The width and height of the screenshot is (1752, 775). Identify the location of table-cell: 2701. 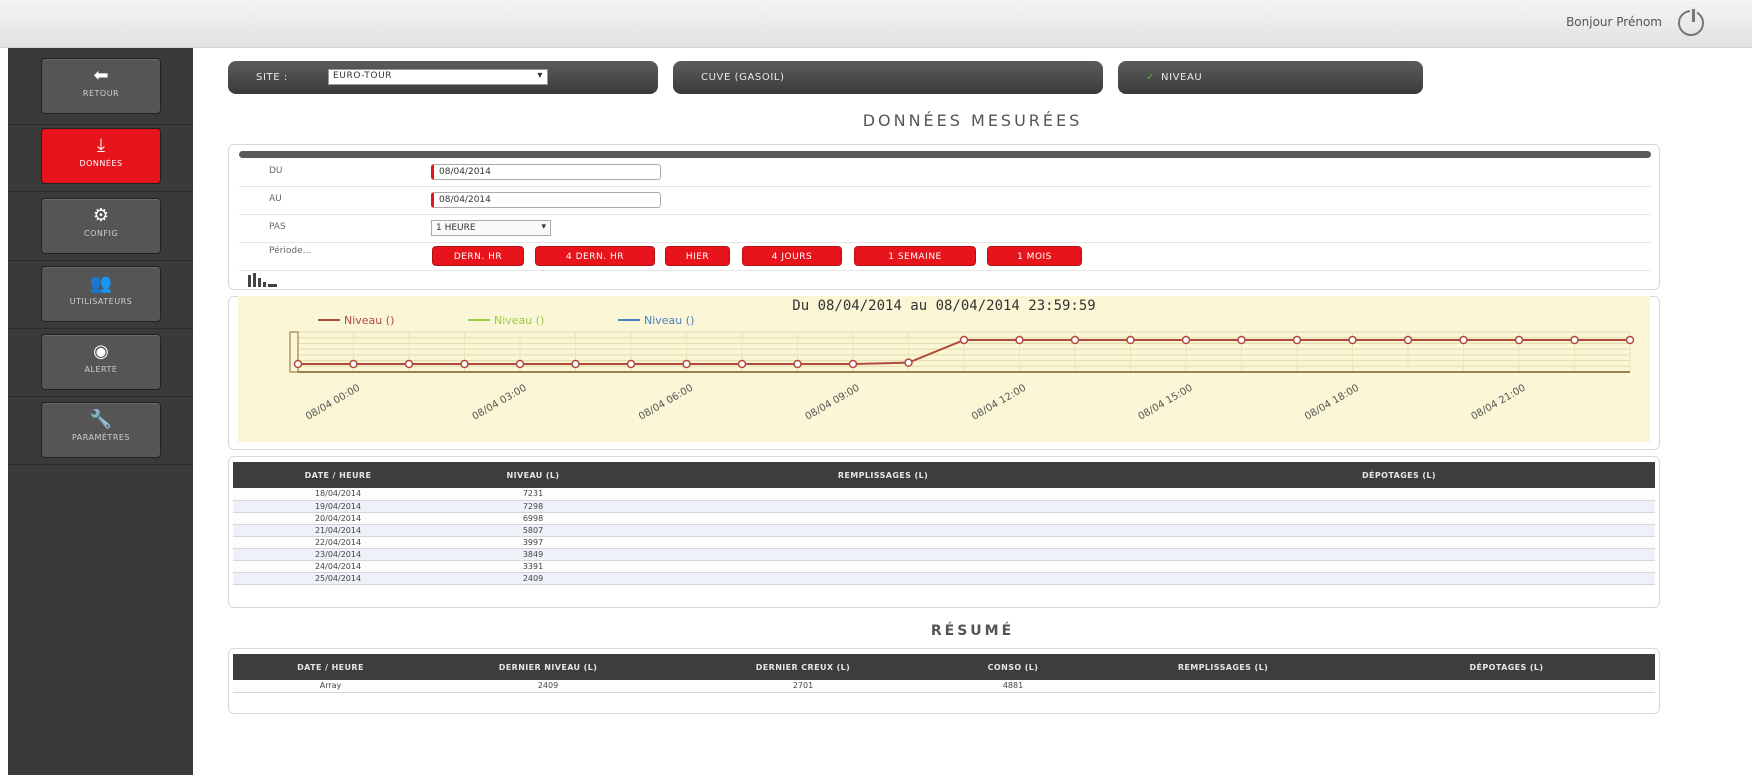
(803, 686).